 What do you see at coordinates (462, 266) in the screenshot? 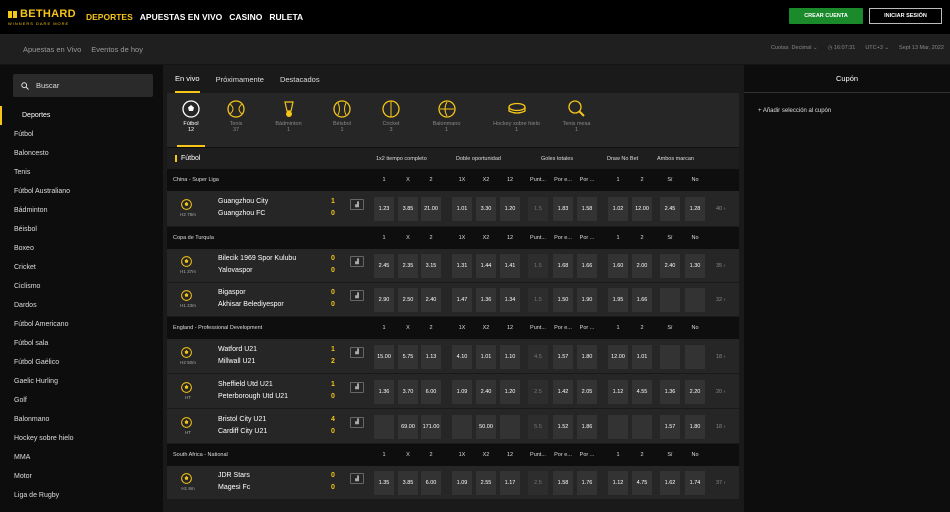
I see `odds-button: 1.31` at bounding box center [462, 266].